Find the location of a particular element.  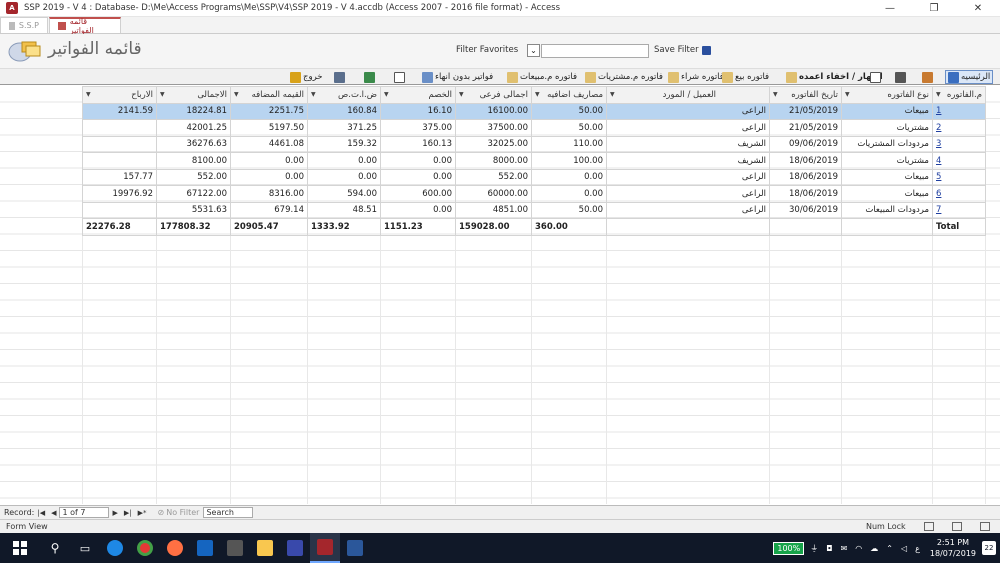

filter-favorites-input is located at coordinates (595, 51).